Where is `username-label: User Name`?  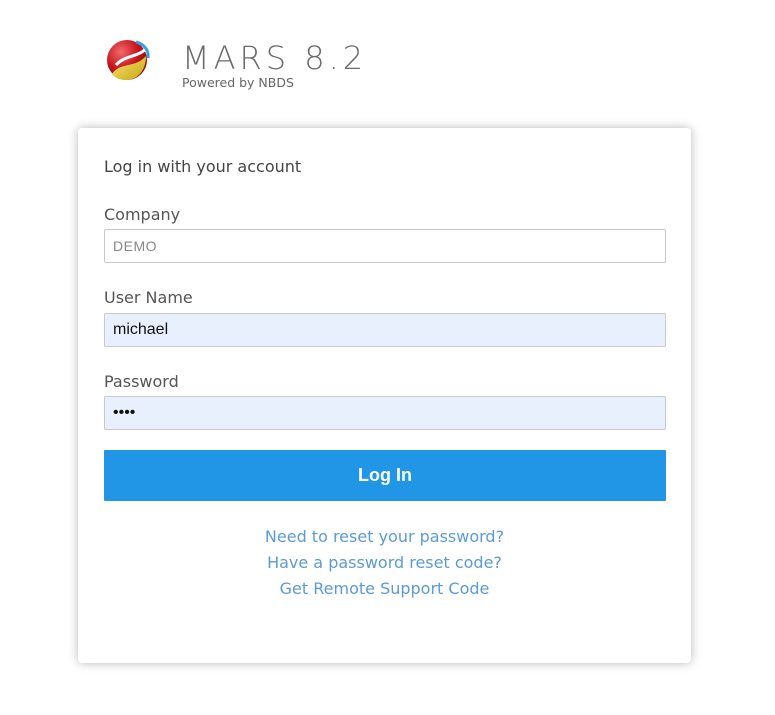
username-label: User Name is located at coordinates (148, 297).